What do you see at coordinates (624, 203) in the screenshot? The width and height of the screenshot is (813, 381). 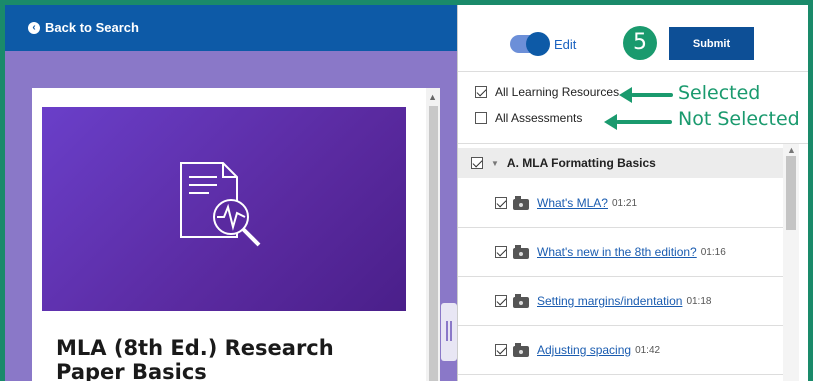 I see `duration: 01:21` at bounding box center [624, 203].